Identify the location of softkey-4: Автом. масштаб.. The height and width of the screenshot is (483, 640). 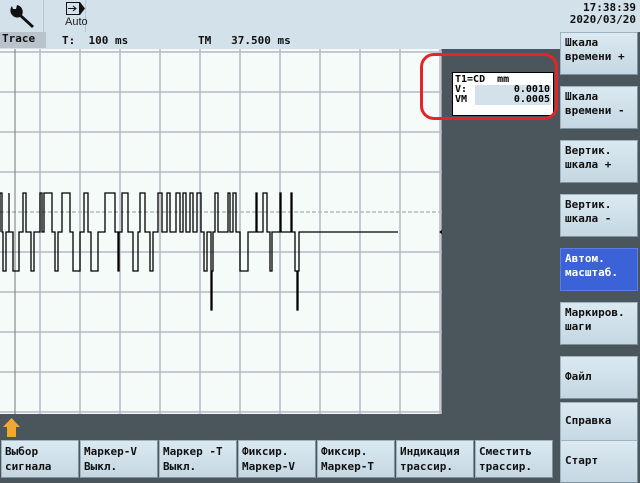
(599, 269).